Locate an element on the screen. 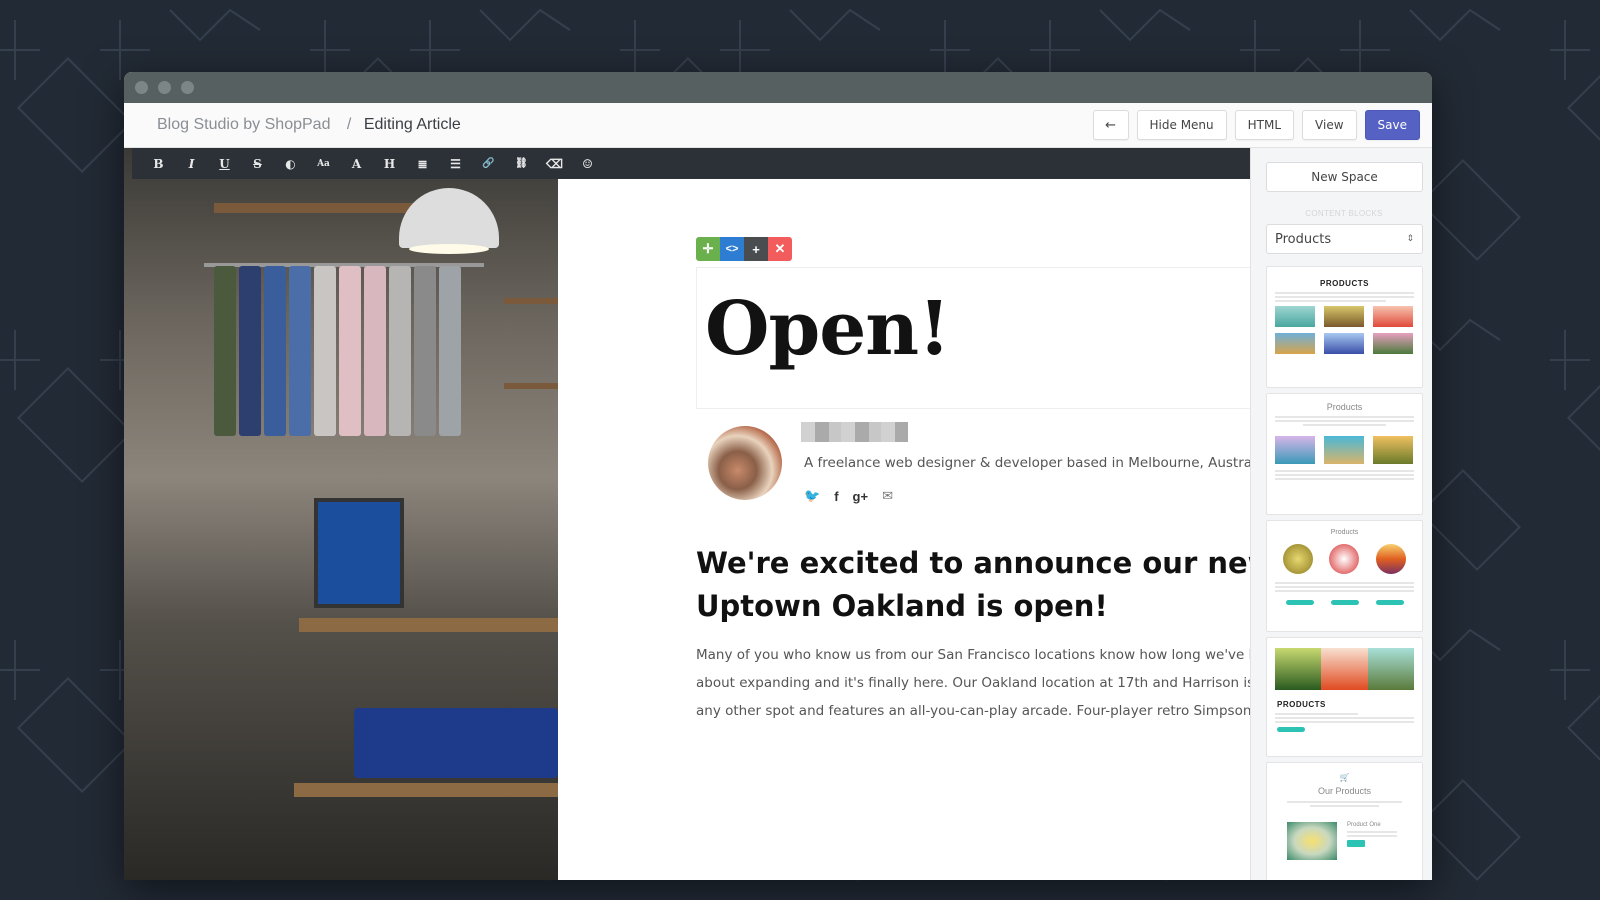 Image resolution: width=1600 pixels, height=900 pixels. font-size-icon: Aa is located at coordinates (323, 164).